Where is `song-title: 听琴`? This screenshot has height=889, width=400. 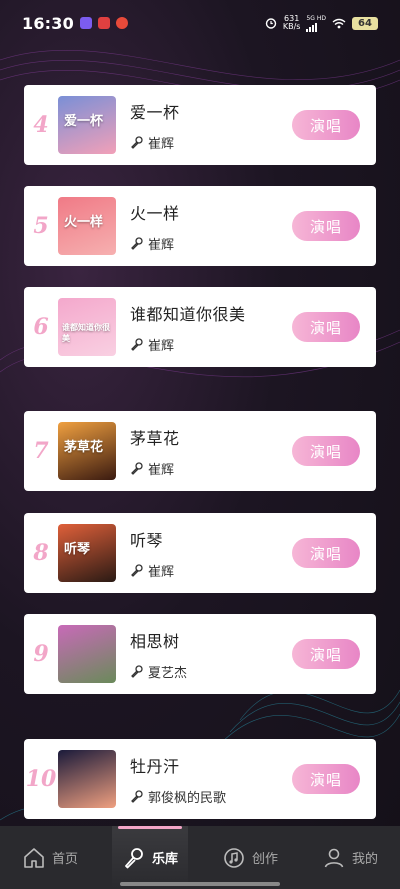 song-title: 听琴 is located at coordinates (147, 540).